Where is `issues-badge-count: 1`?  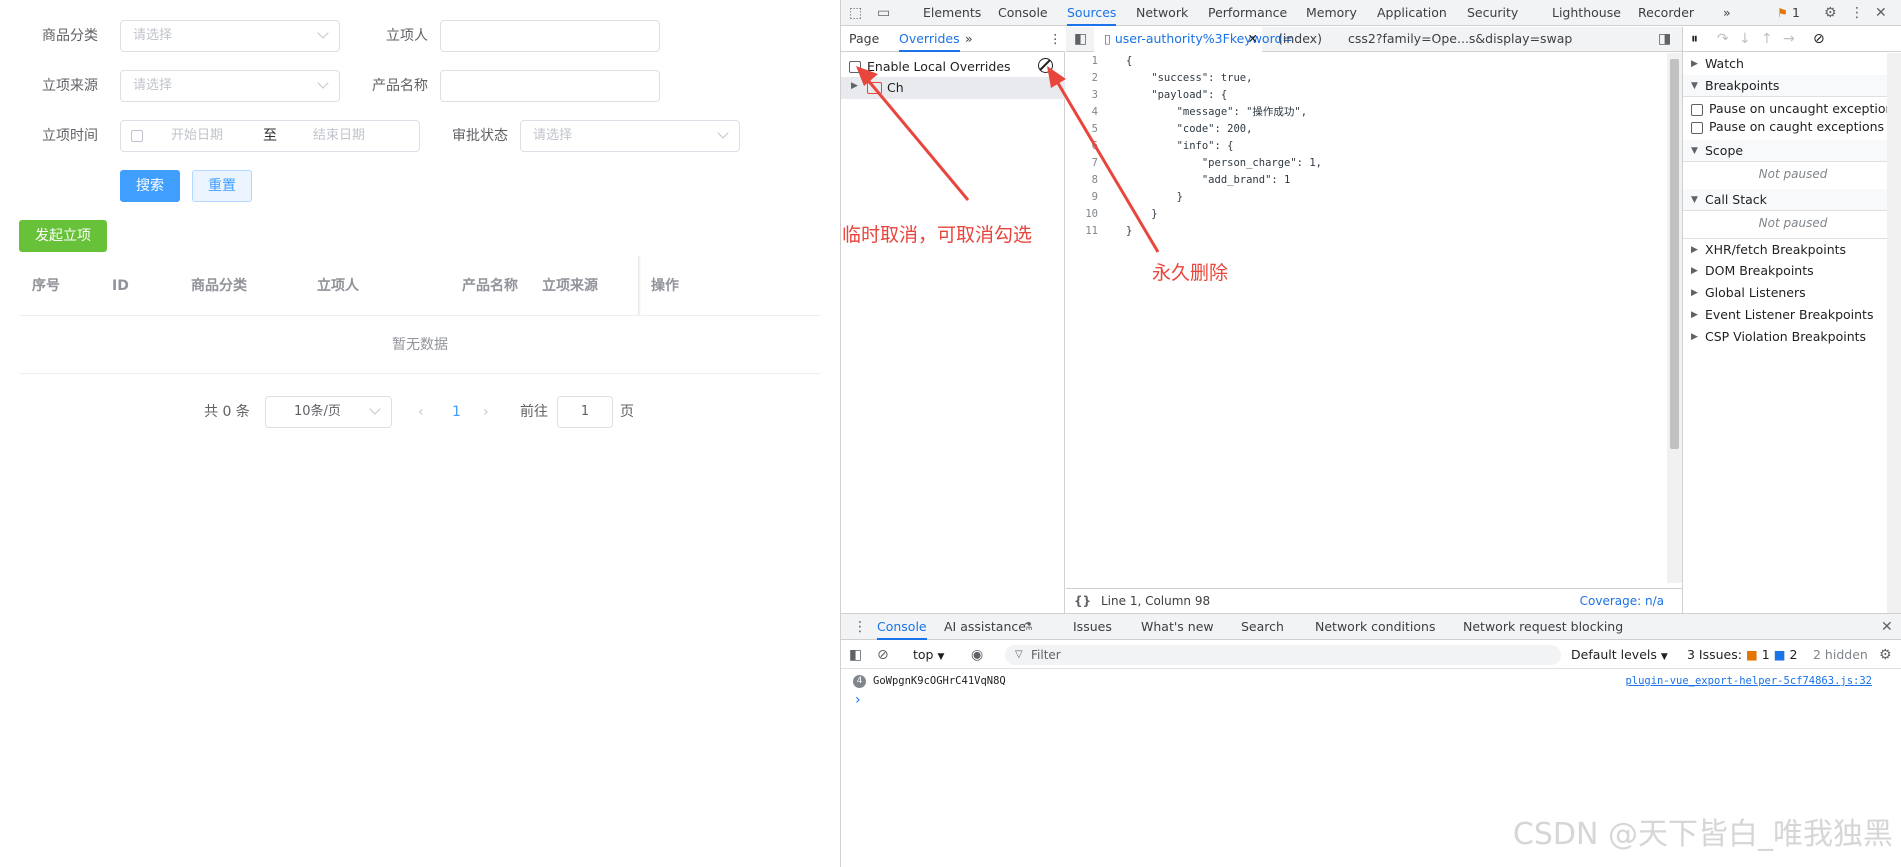 issues-badge-count: 1 is located at coordinates (1796, 13).